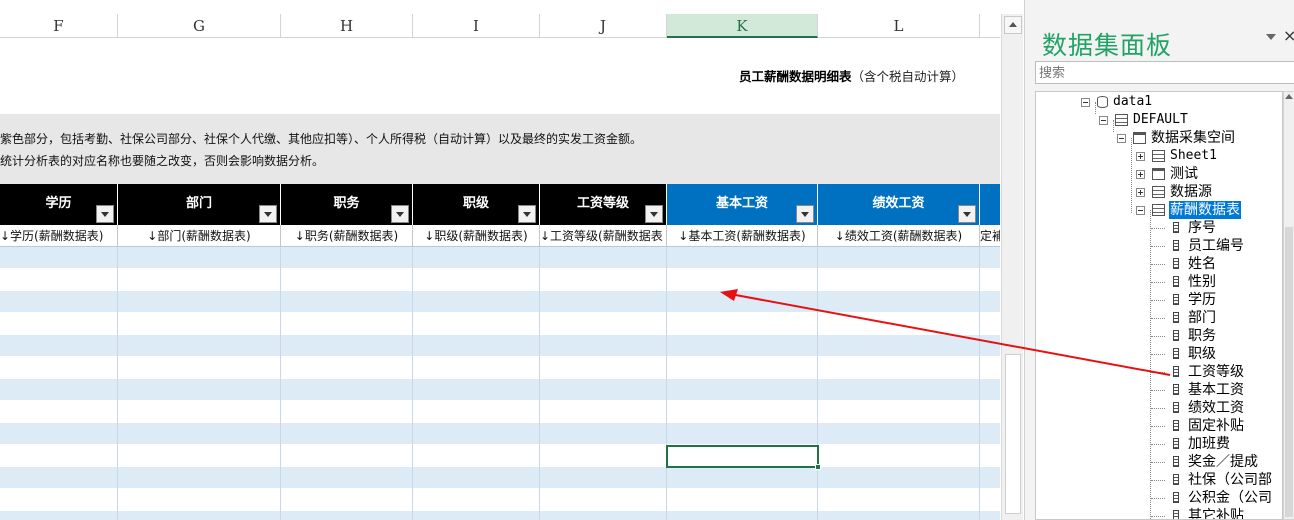  I want to click on header-label: 部门, so click(198, 203).